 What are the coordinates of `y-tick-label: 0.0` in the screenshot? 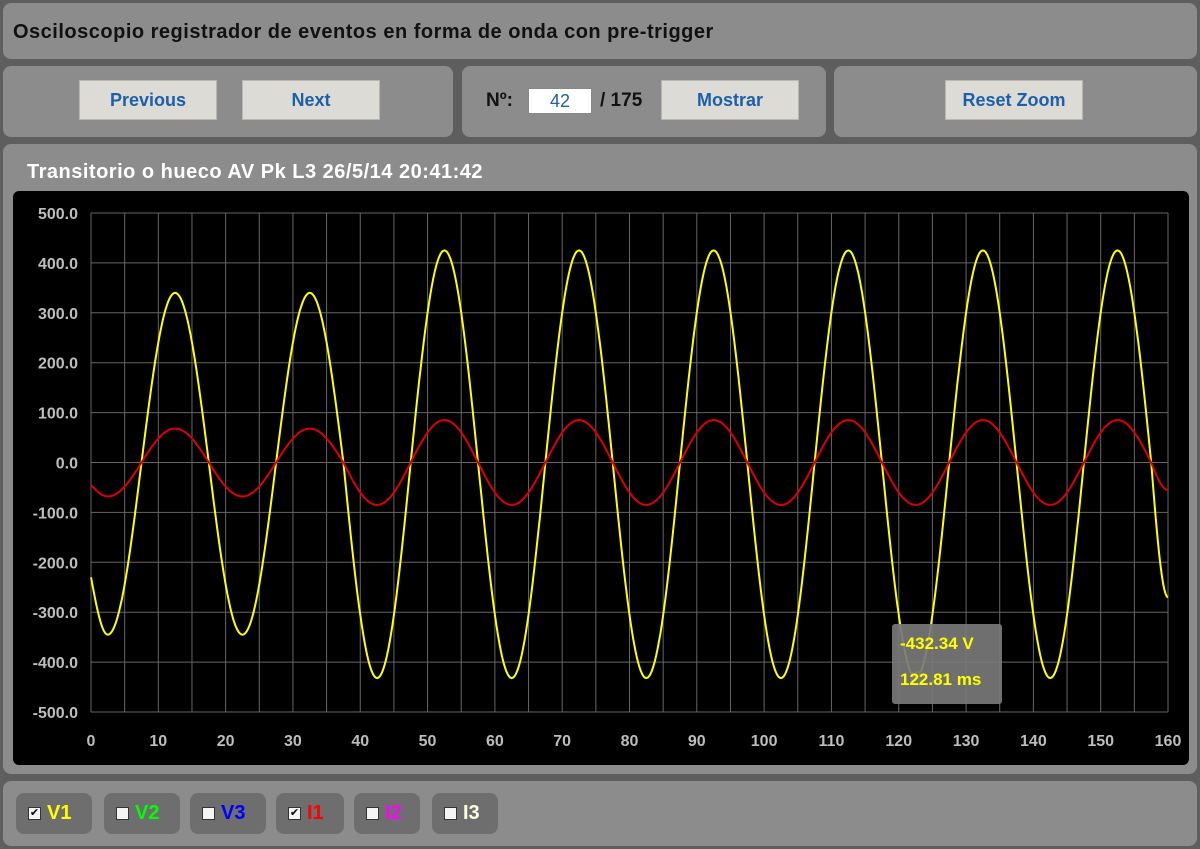 It's located at (67, 464).